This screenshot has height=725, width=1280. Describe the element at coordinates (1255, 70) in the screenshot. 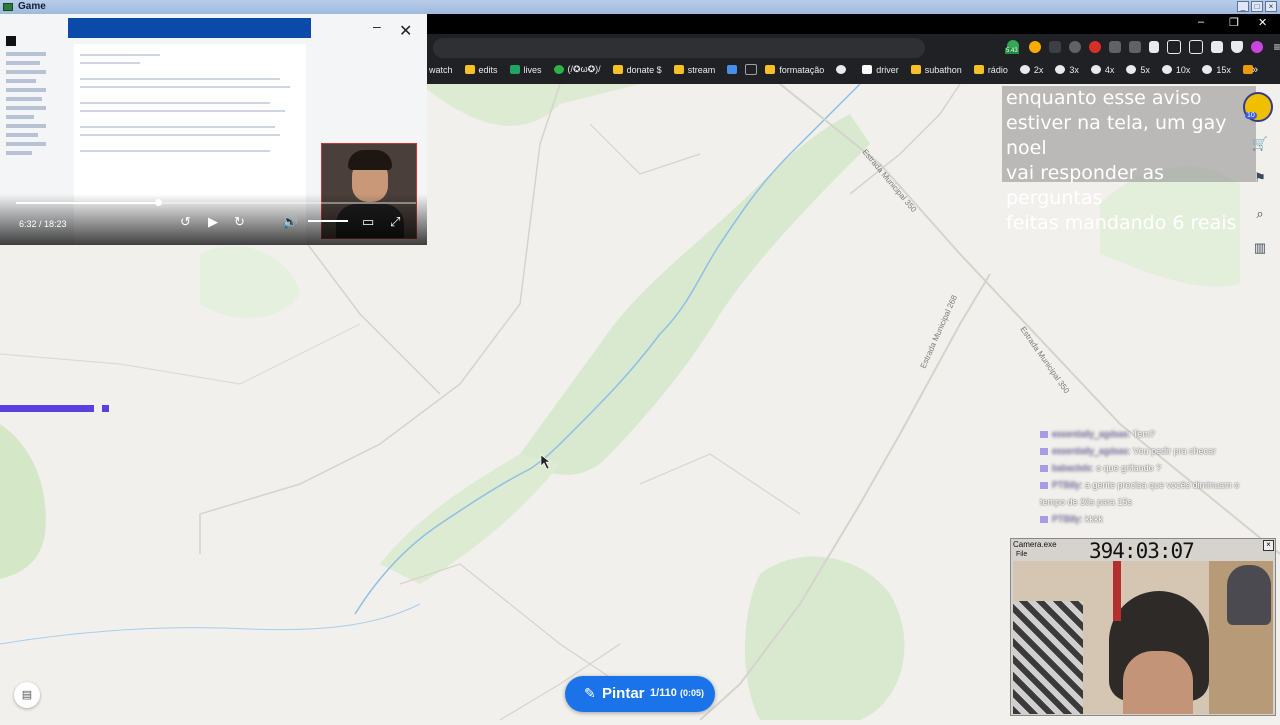

I see `bookmarks-more-icon: »` at that location.